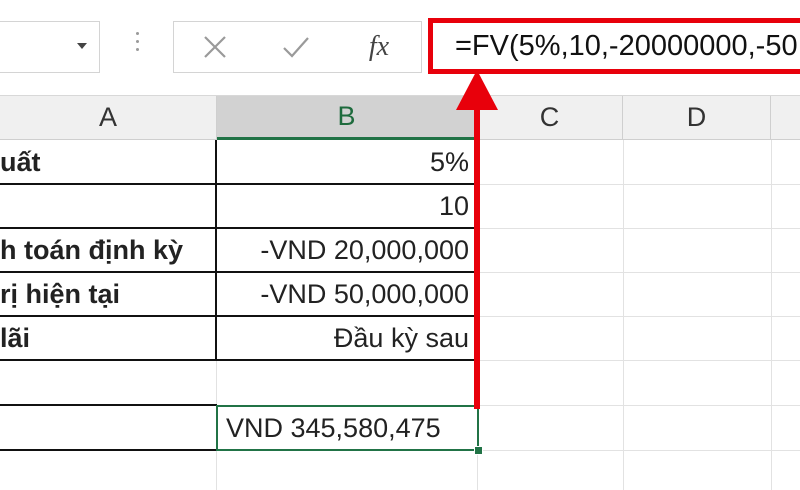  I want to click on column-header-c: C, so click(550, 118).